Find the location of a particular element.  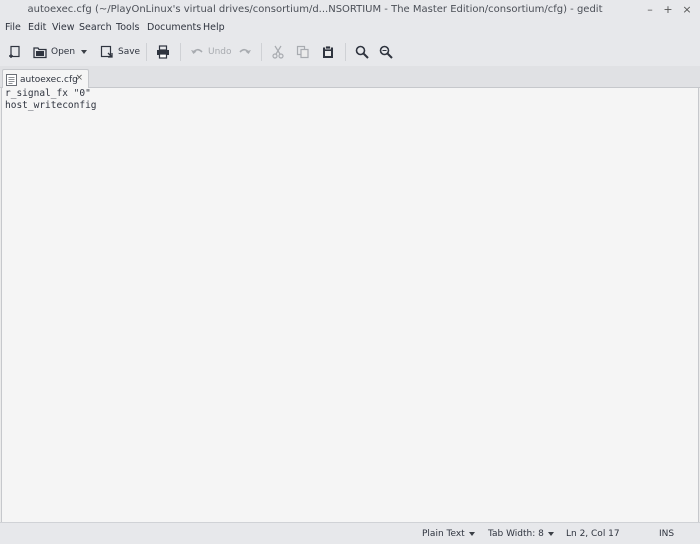

open-button: Open is located at coordinates (54, 52).